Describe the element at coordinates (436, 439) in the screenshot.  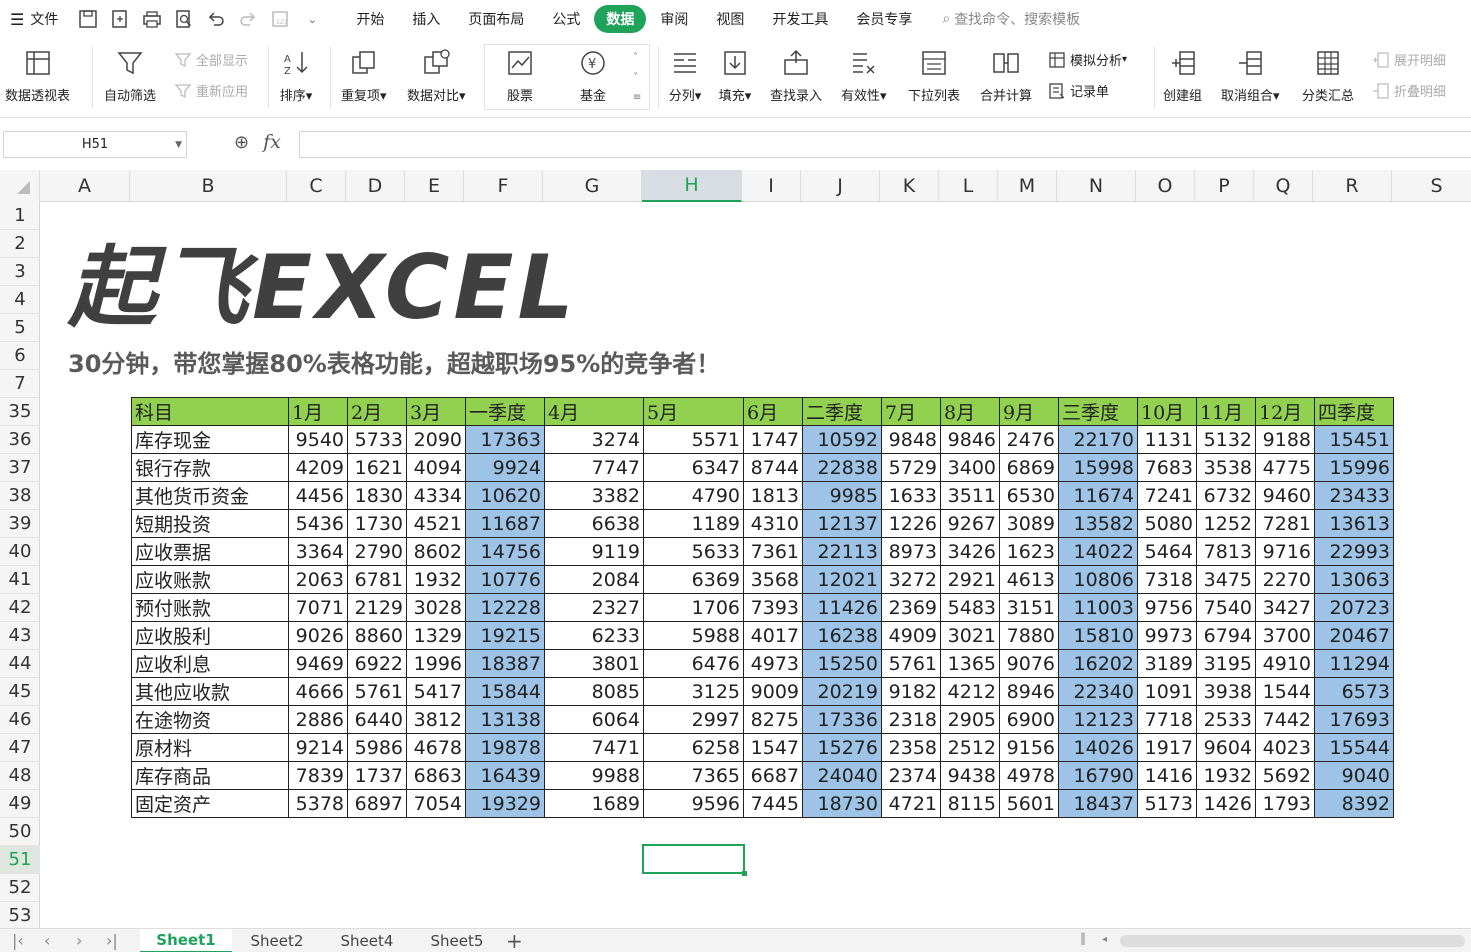
I see `month-value-cell: 2090` at that location.